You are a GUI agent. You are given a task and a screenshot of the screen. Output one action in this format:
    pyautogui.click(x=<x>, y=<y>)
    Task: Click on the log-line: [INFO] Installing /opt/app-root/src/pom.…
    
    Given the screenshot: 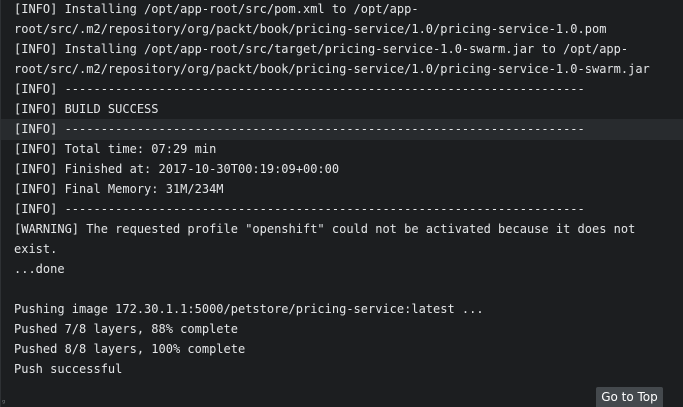 What is the action you would take?
    pyautogui.click(x=216, y=9)
    